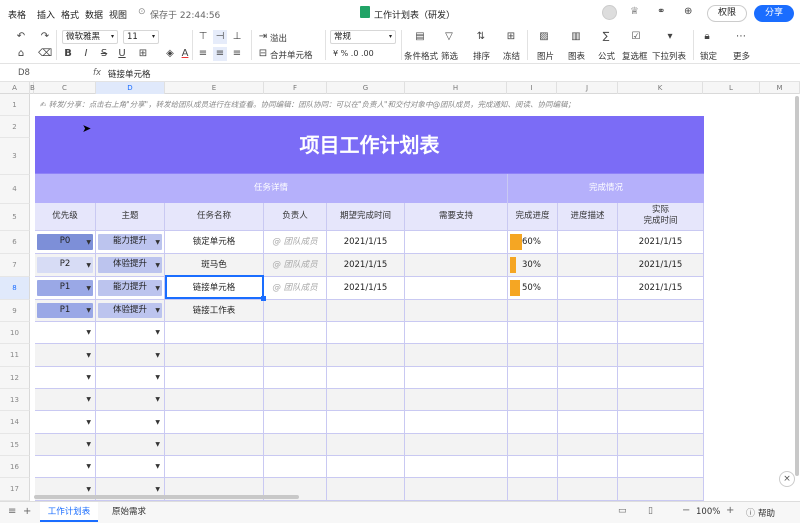 This screenshot has height=523, width=800. What do you see at coordinates (65, 265) in the screenshot?
I see `priority-select: P2` at bounding box center [65, 265].